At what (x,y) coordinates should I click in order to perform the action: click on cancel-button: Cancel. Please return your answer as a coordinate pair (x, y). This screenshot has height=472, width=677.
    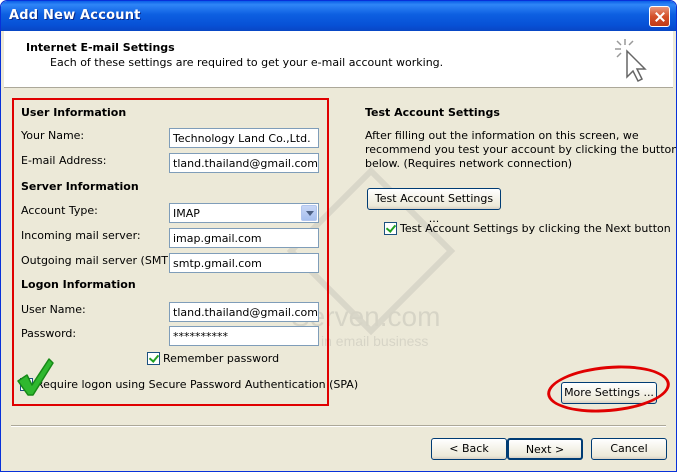
    Looking at the image, I should click on (629, 449).